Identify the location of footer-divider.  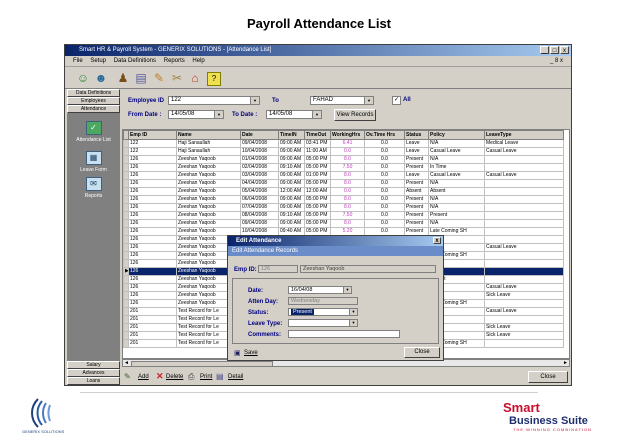
(309, 392).